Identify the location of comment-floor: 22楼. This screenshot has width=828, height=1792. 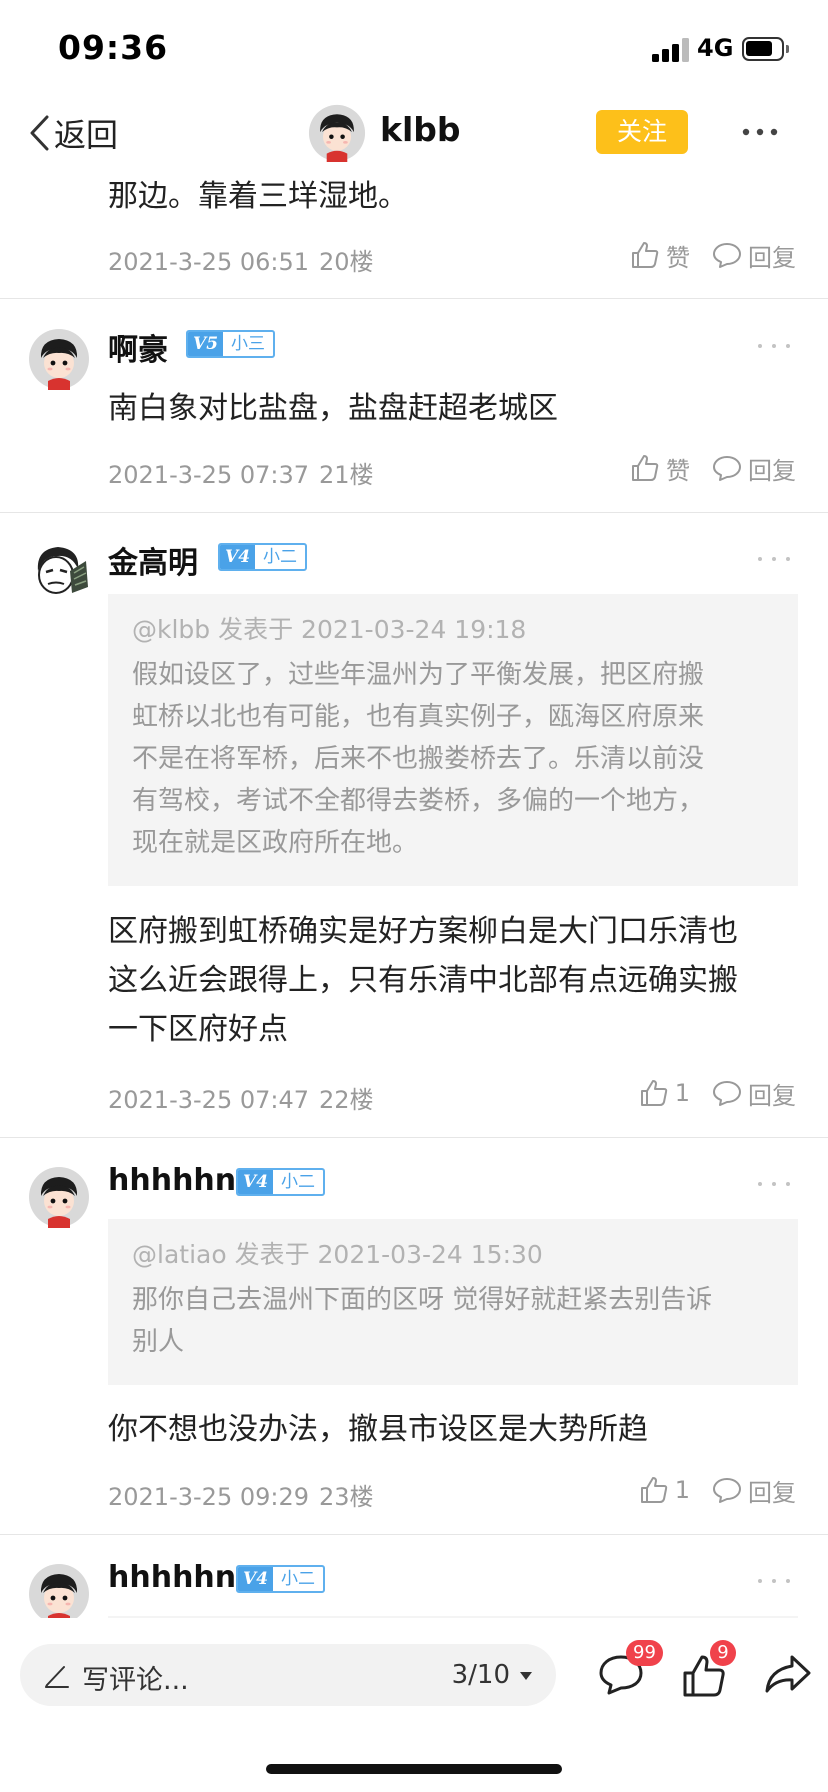
(346, 1100).